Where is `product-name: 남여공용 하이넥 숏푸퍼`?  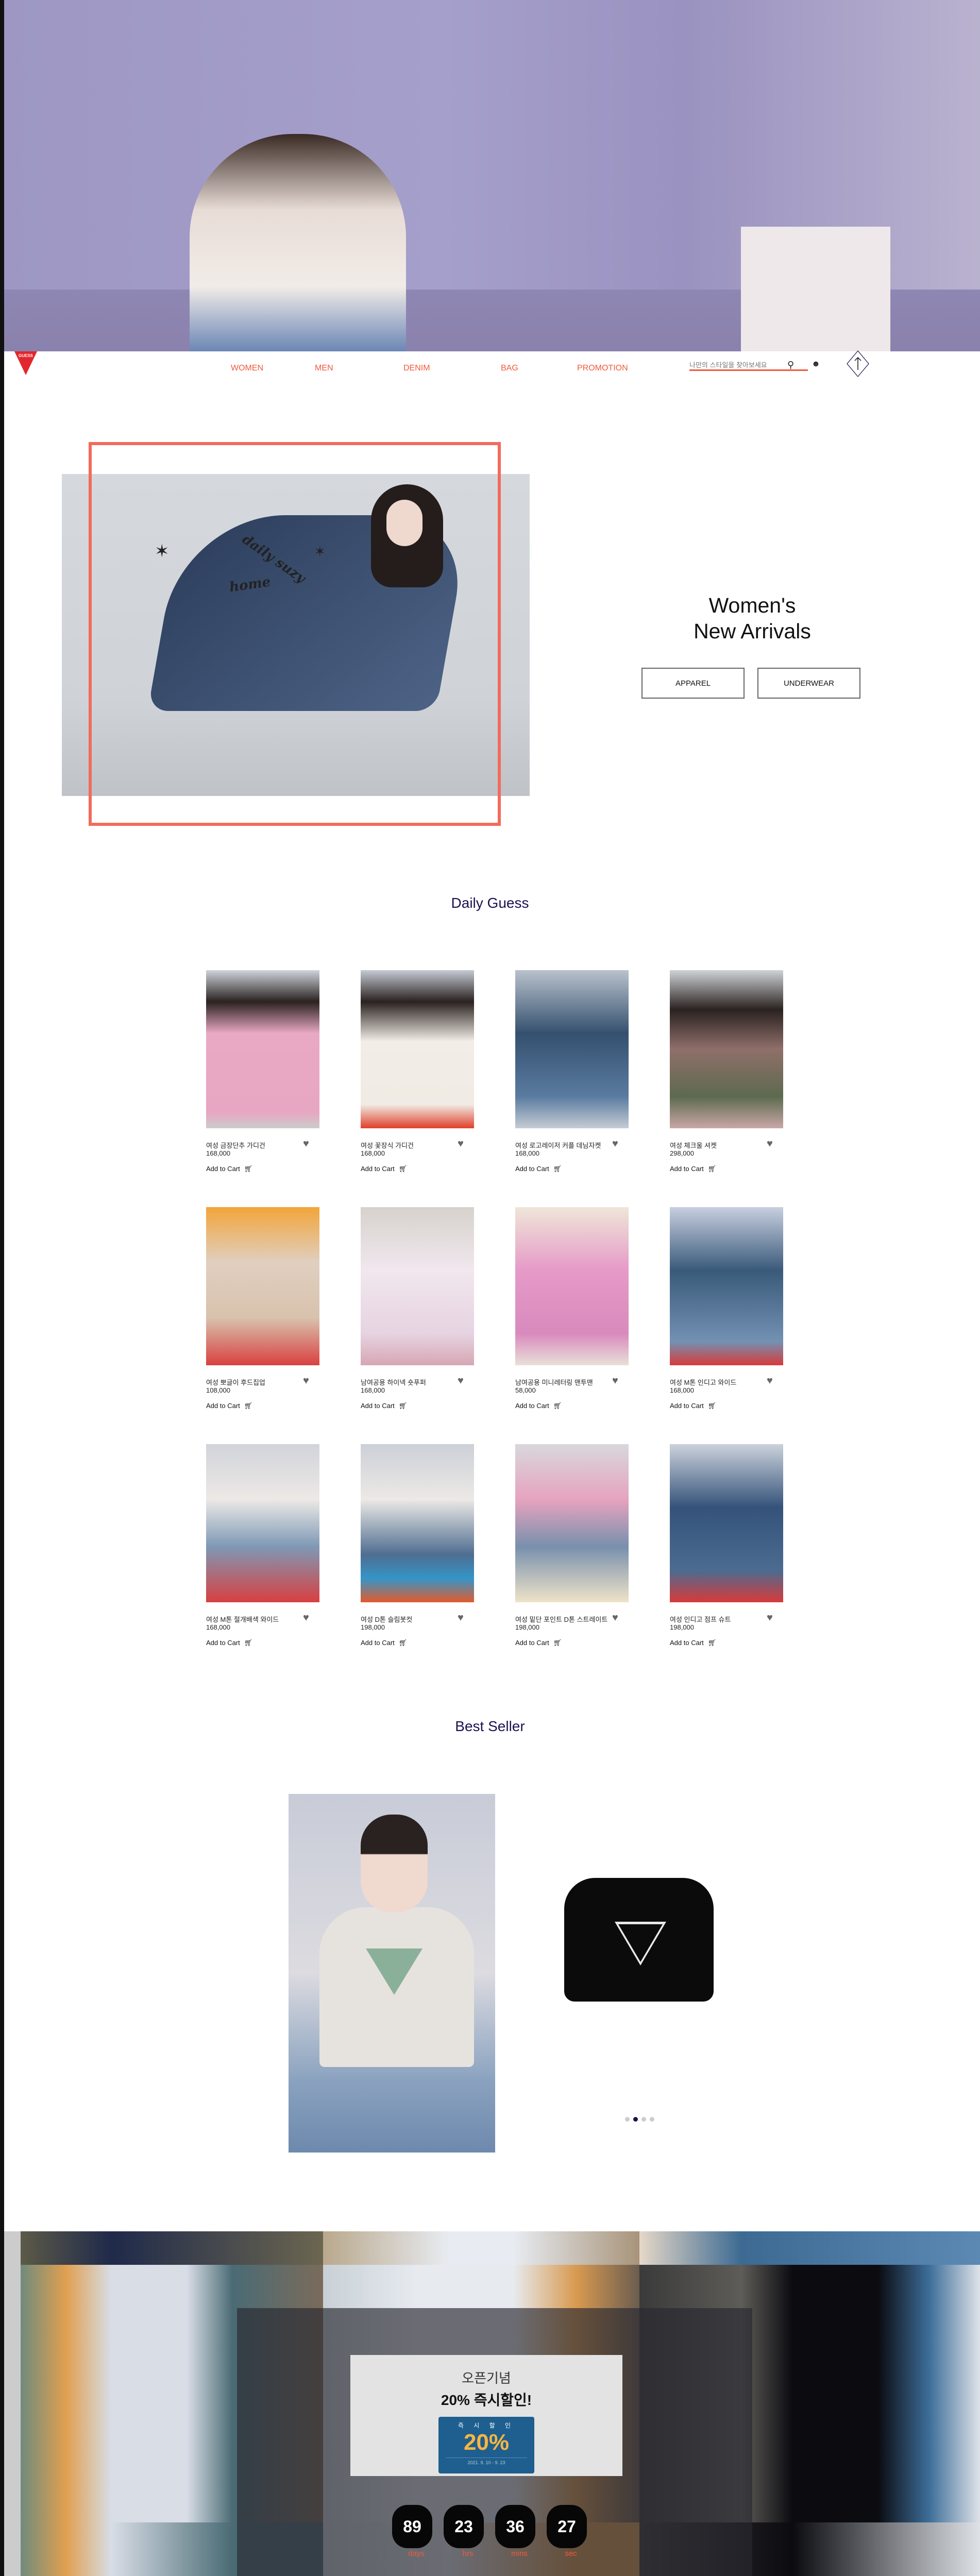
product-name: 남여공용 하이넥 숏푸퍼 is located at coordinates (393, 1382).